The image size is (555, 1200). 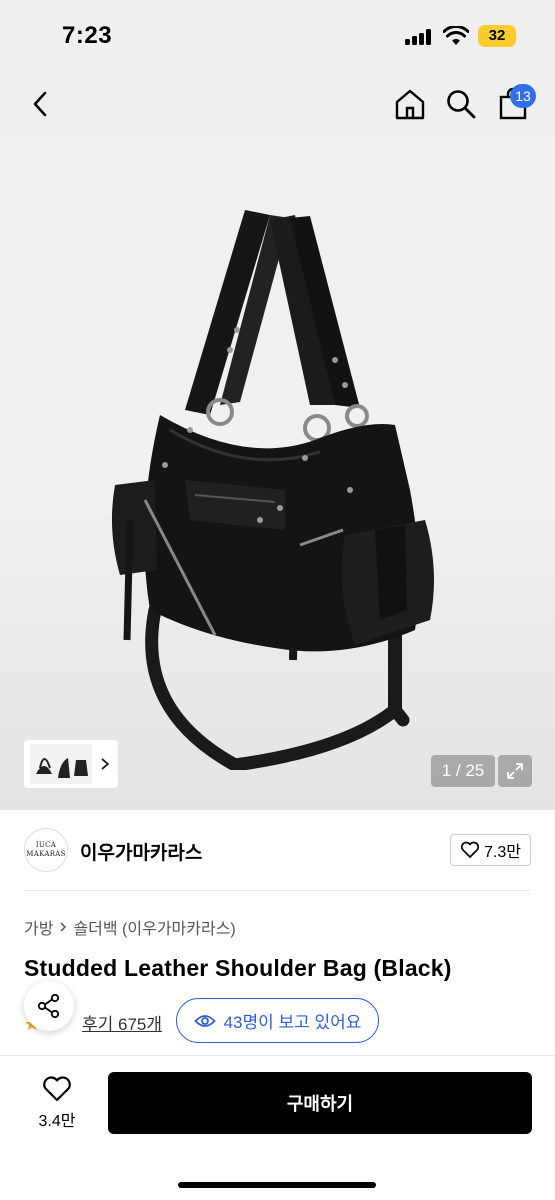 I want to click on back-button, so click(x=40, y=104).